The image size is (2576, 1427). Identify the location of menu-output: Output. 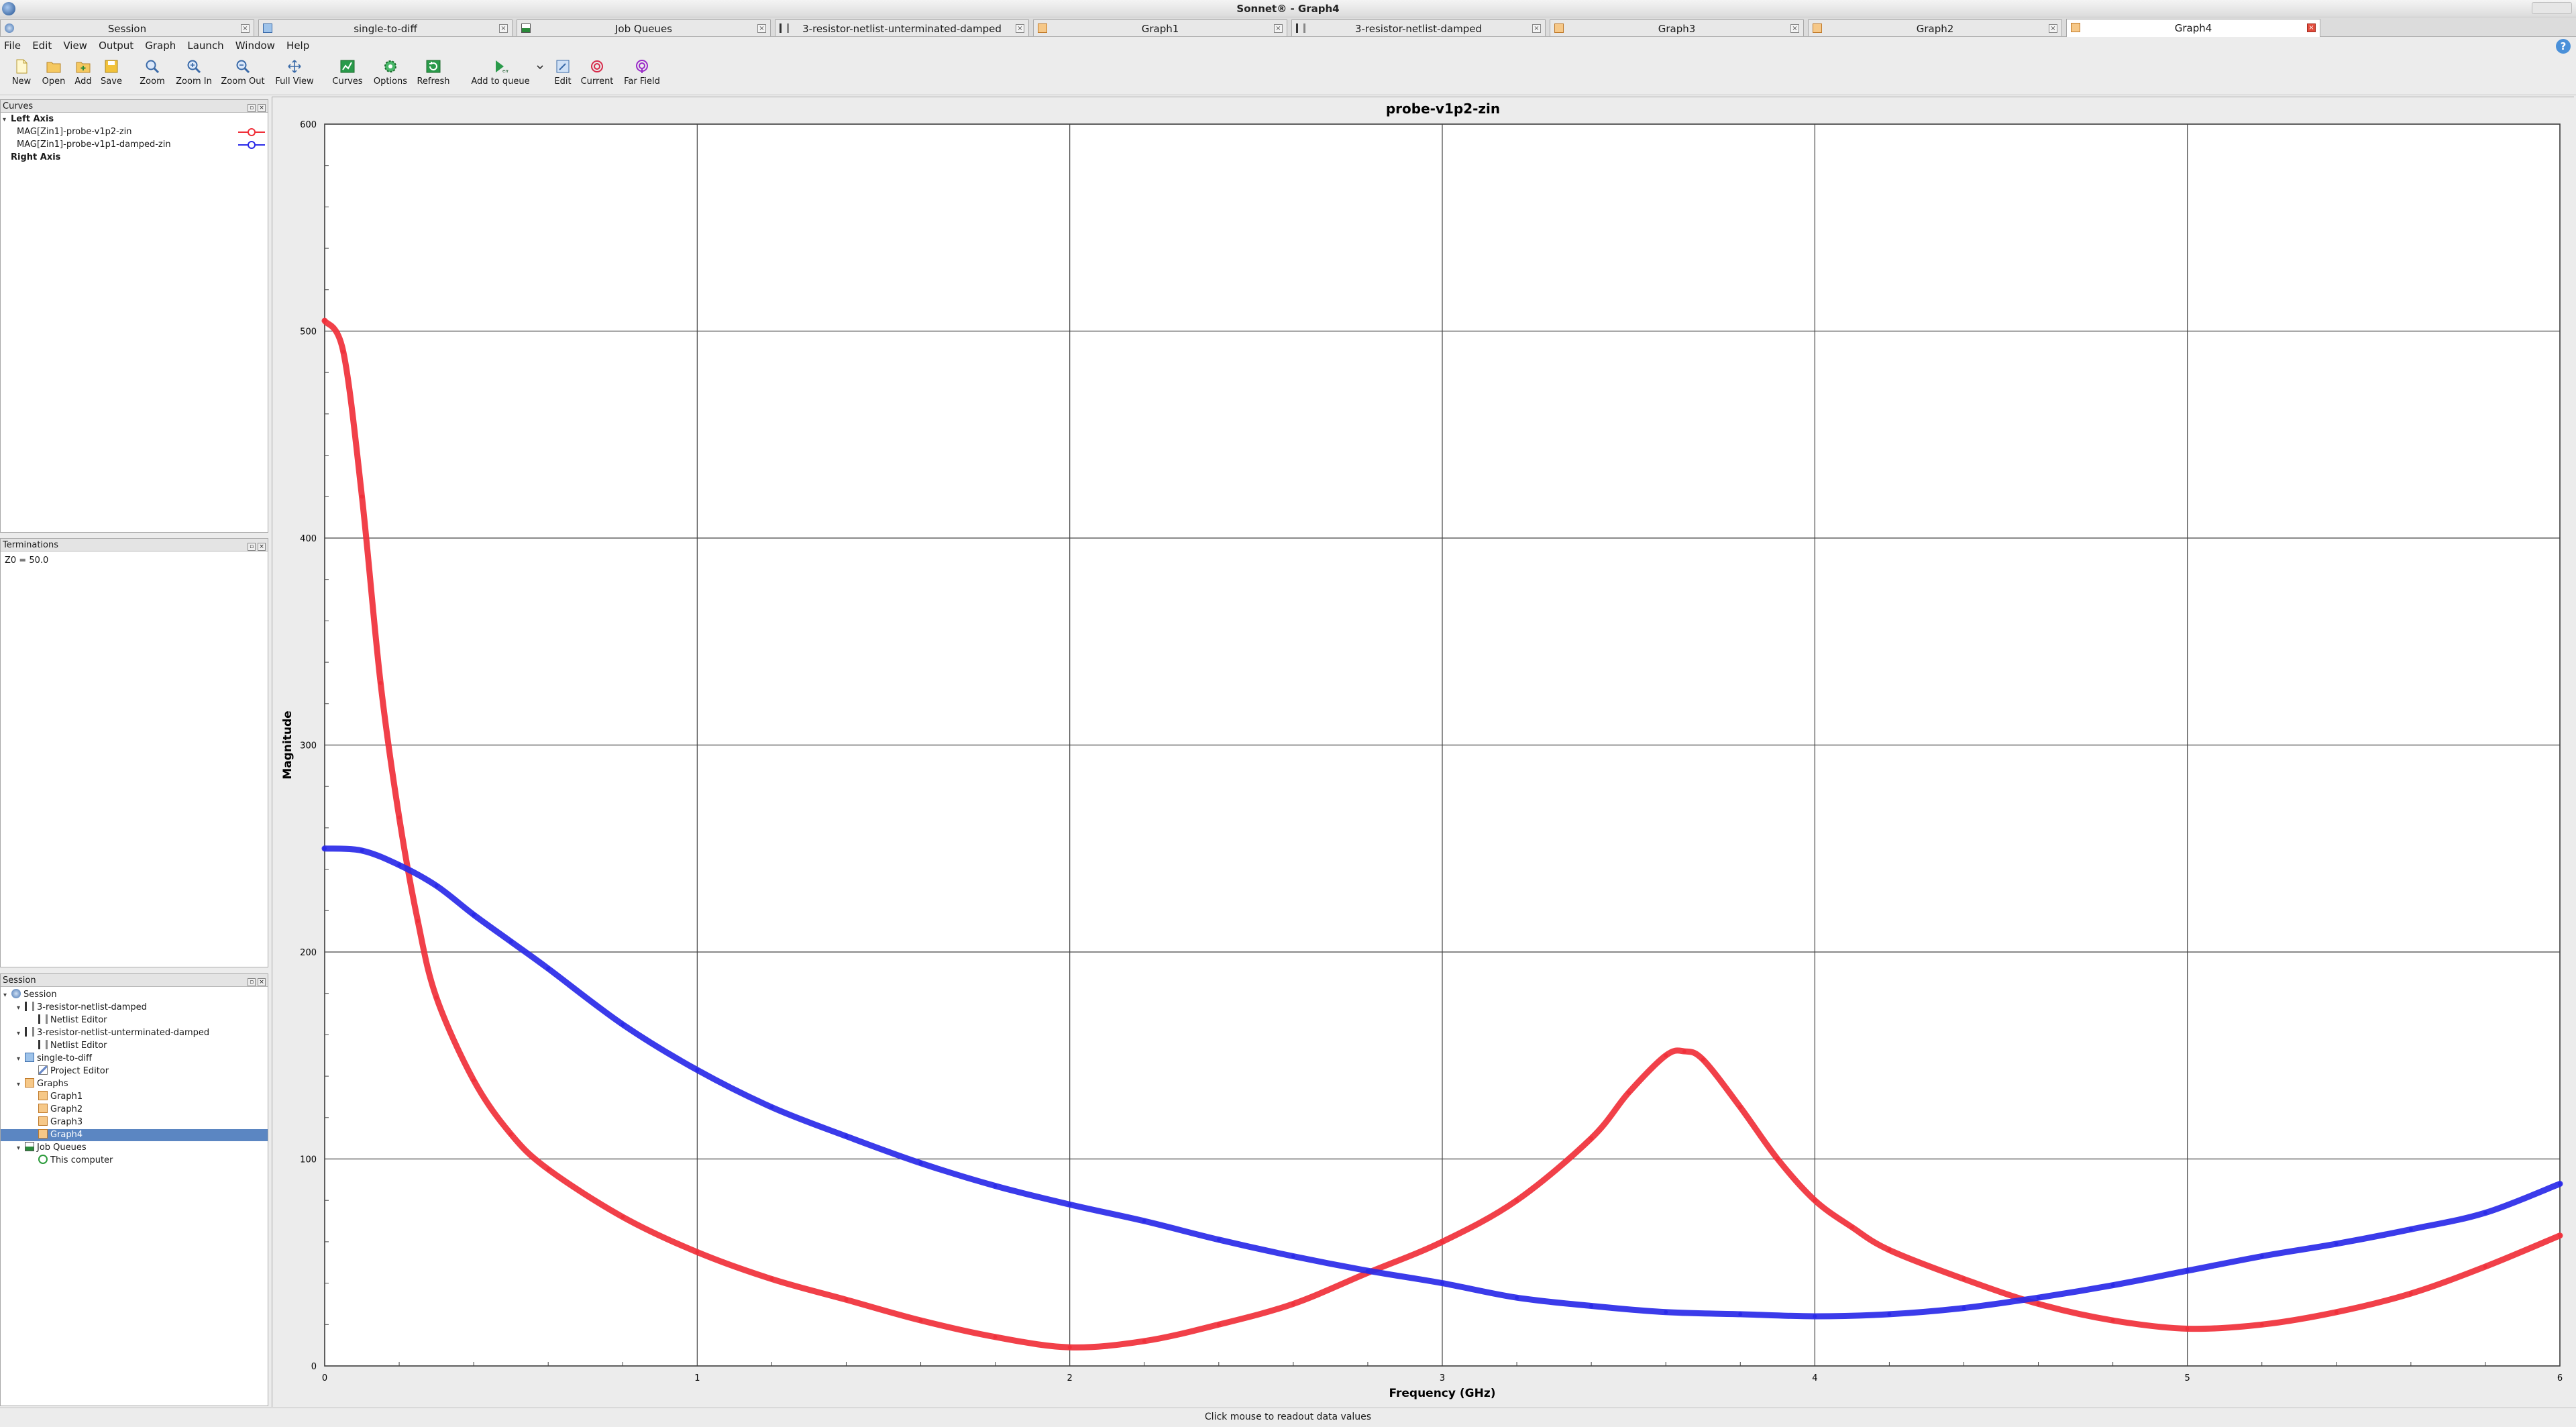
(116, 45).